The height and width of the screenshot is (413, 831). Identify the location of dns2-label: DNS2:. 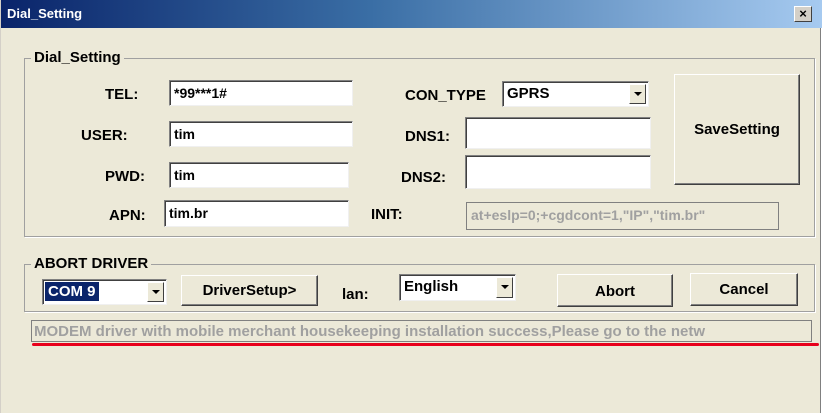
(424, 177).